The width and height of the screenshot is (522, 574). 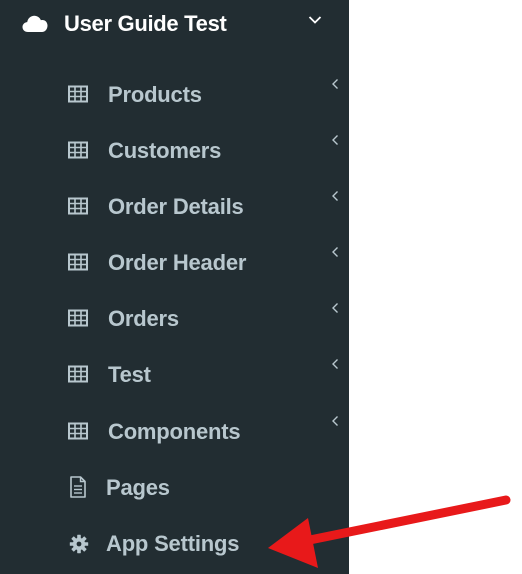 I want to click on project-header: User Guide Test, so click(x=174, y=25).